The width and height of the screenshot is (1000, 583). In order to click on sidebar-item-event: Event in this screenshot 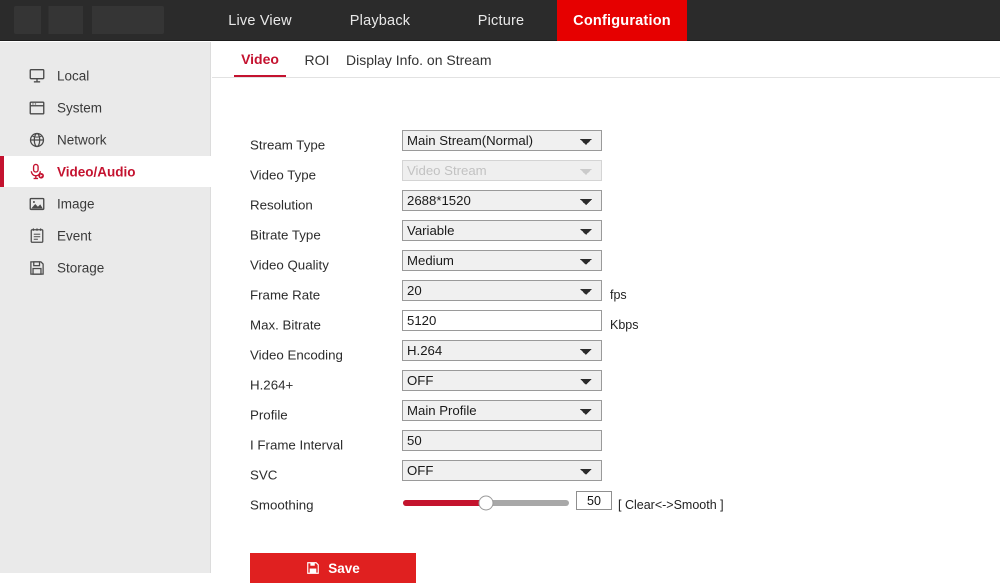, I will do `click(105, 235)`.